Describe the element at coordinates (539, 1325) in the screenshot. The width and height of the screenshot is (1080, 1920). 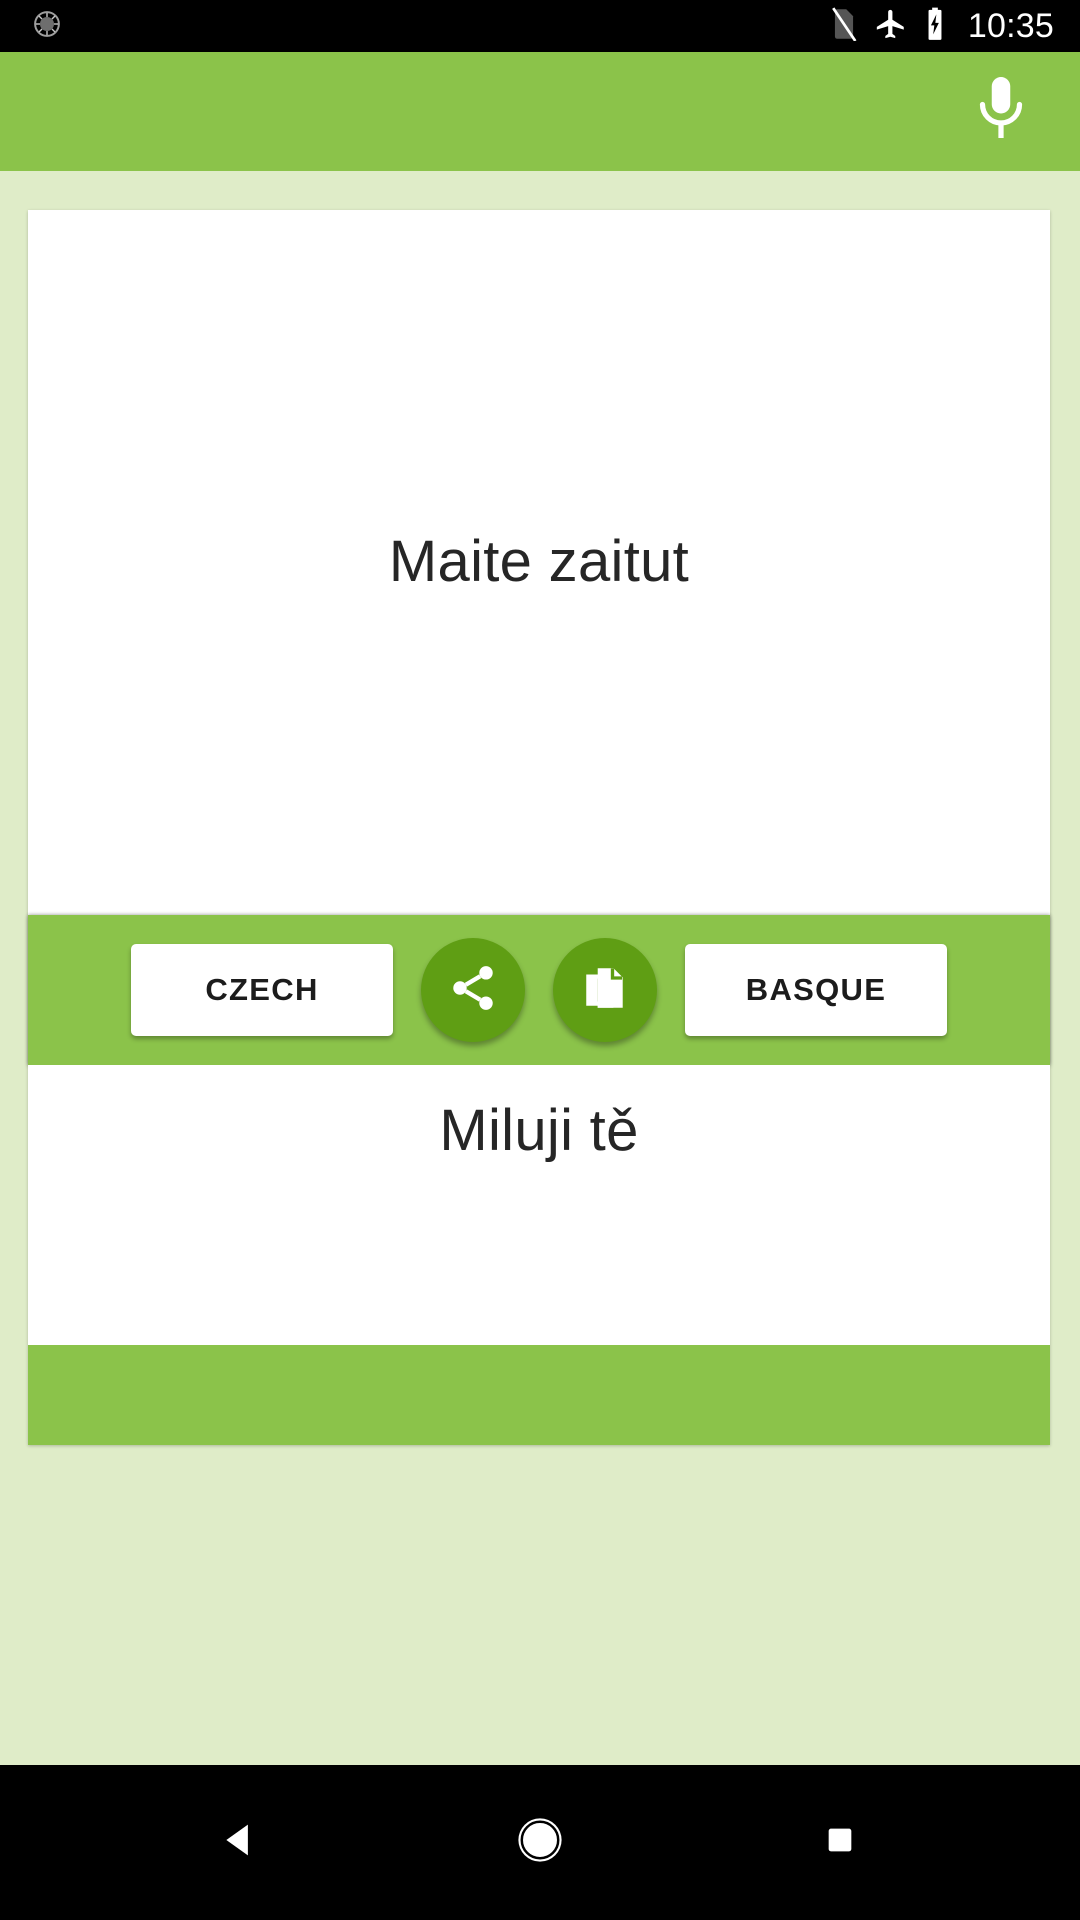
I see `target-panel-filler` at that location.